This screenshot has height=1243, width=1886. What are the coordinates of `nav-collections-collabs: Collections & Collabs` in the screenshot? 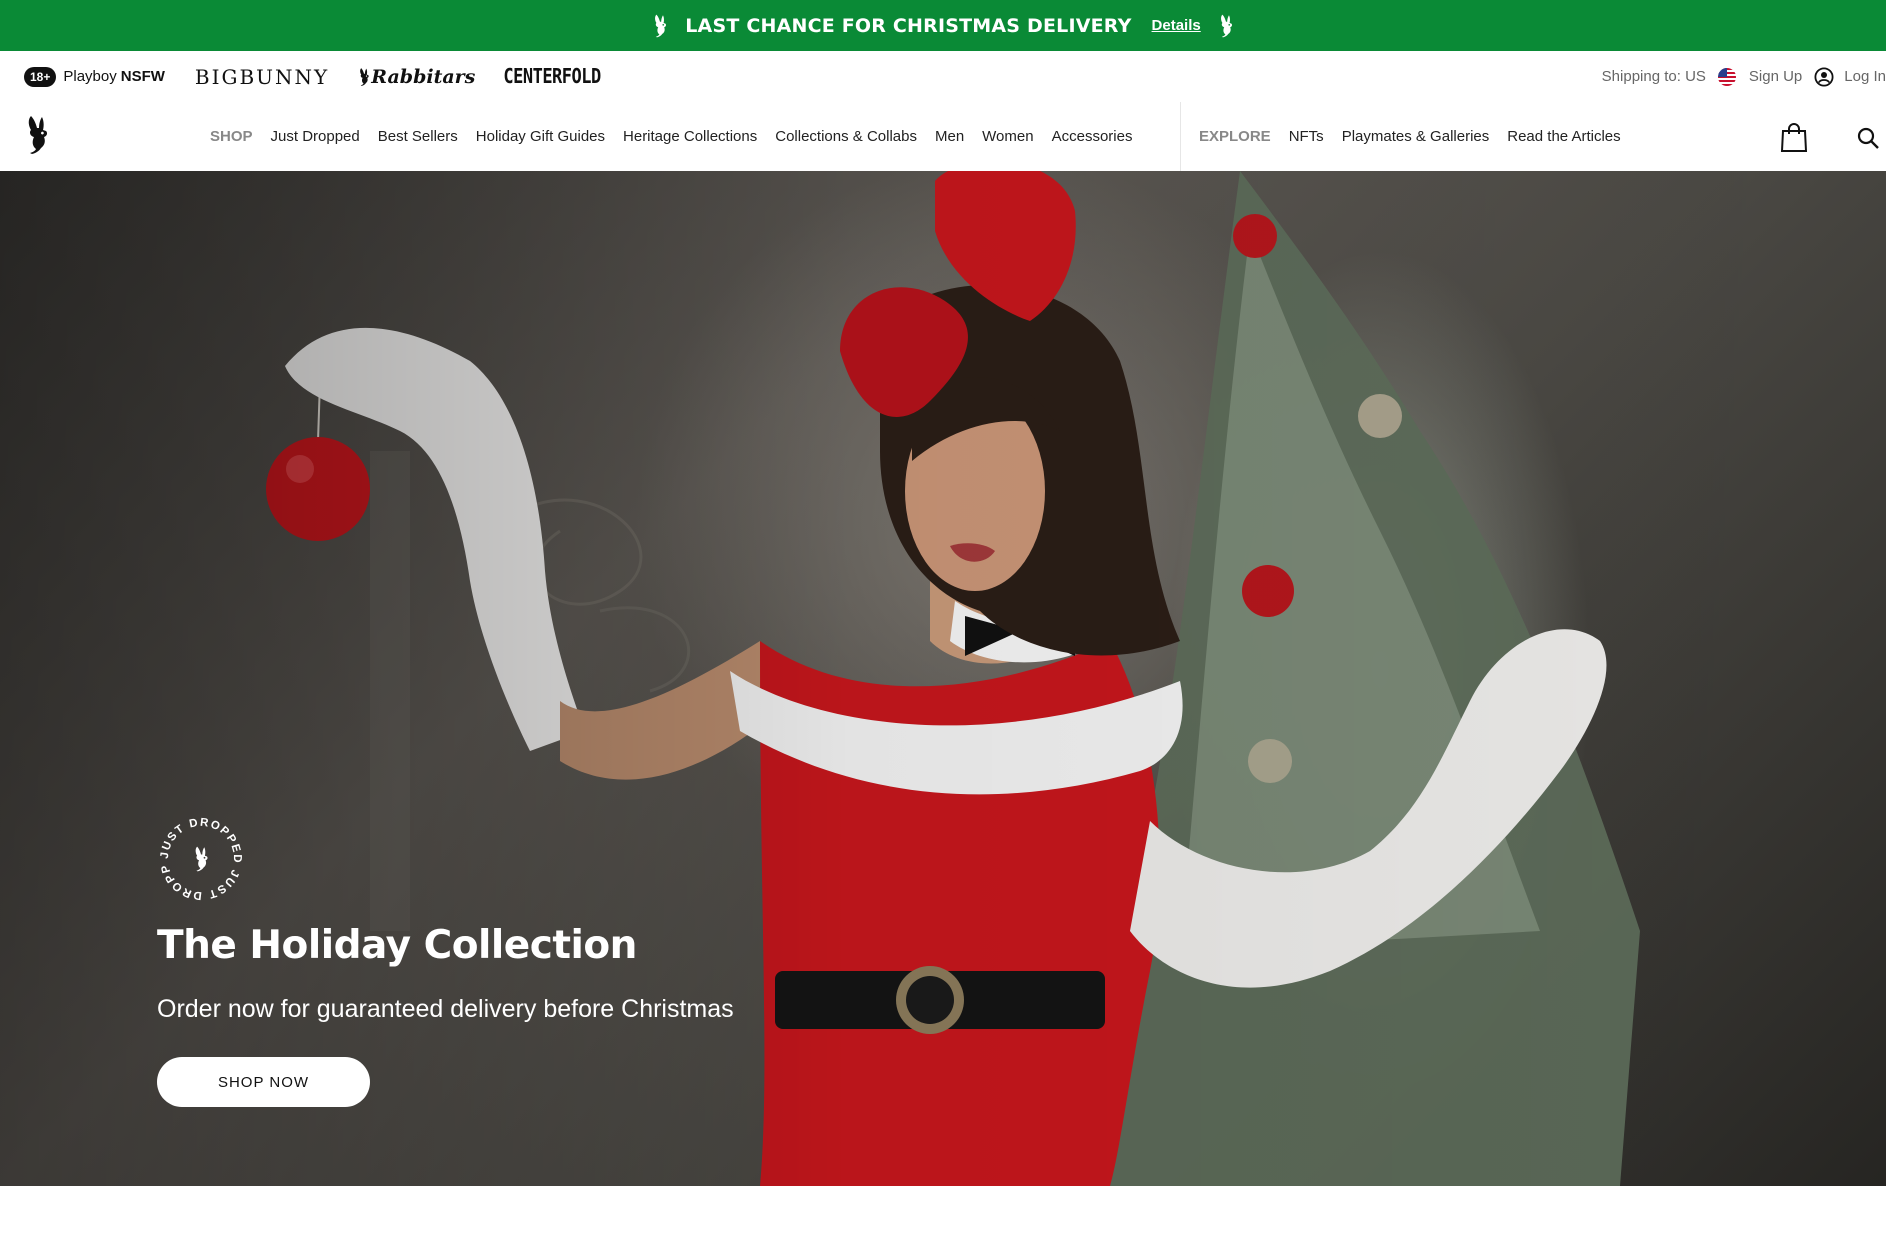 It's located at (846, 136).